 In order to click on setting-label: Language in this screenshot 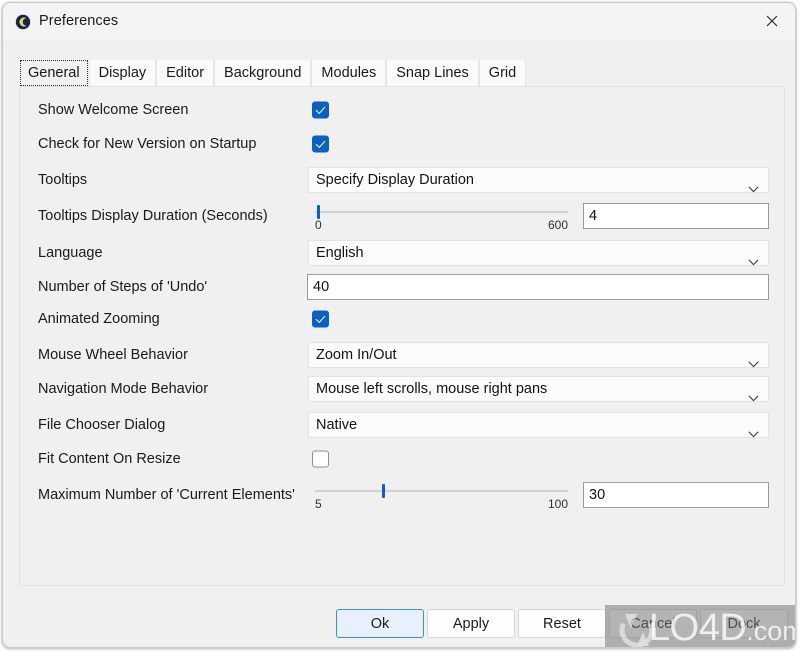, I will do `click(70, 253)`.